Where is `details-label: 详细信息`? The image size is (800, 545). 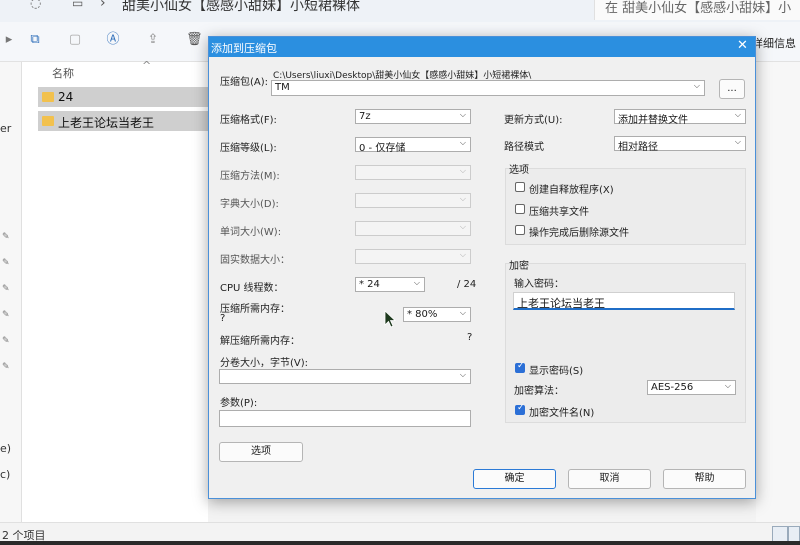
details-label: 详细信息 is located at coordinates (774, 43).